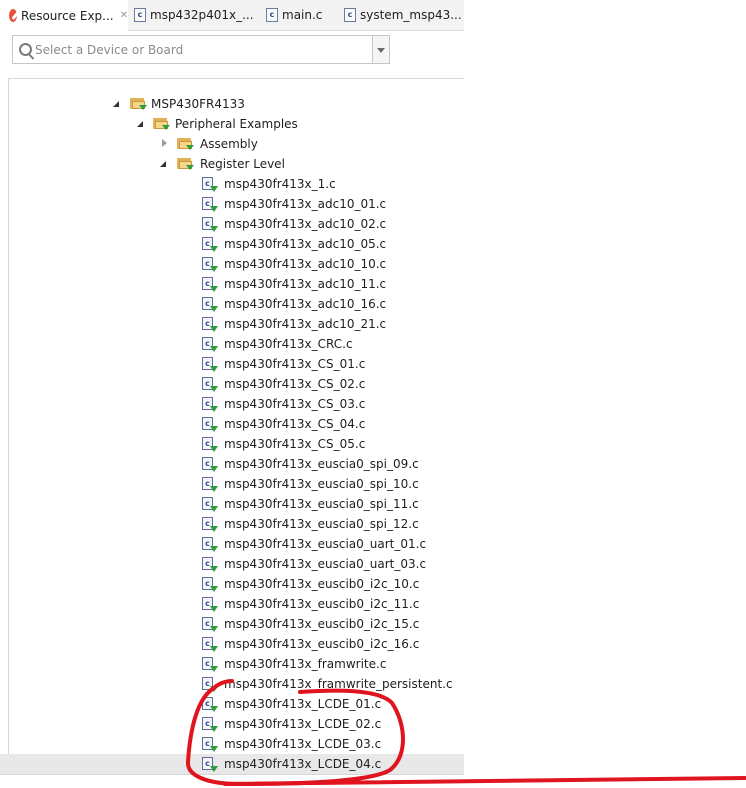 The image size is (746, 788). I want to click on divider, so click(236, 78).